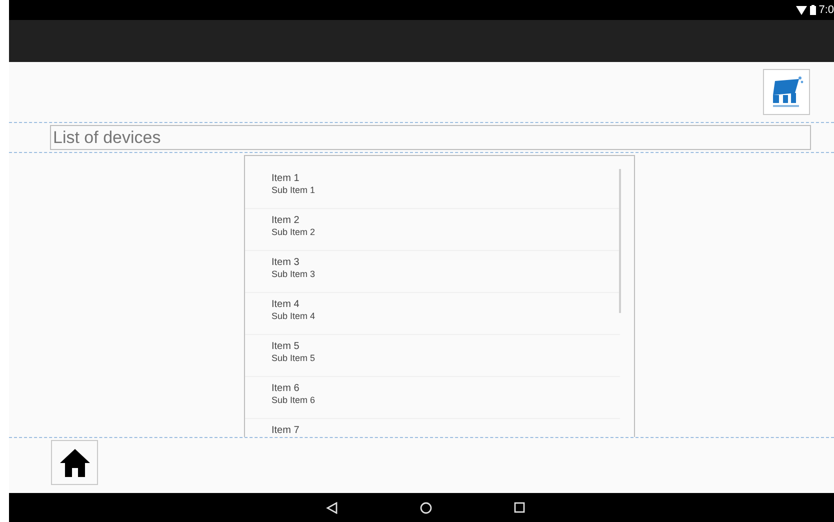 This screenshot has width=834, height=522. What do you see at coordinates (432, 428) in the screenshot?
I see `list-item: Item 7` at bounding box center [432, 428].